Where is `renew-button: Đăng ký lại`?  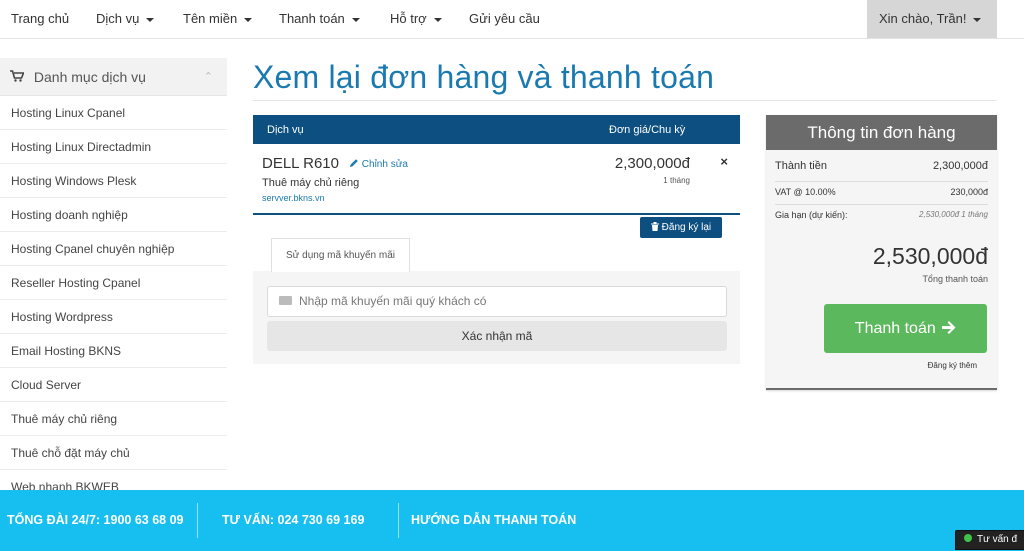 renew-button: Đăng ký lại is located at coordinates (681, 227).